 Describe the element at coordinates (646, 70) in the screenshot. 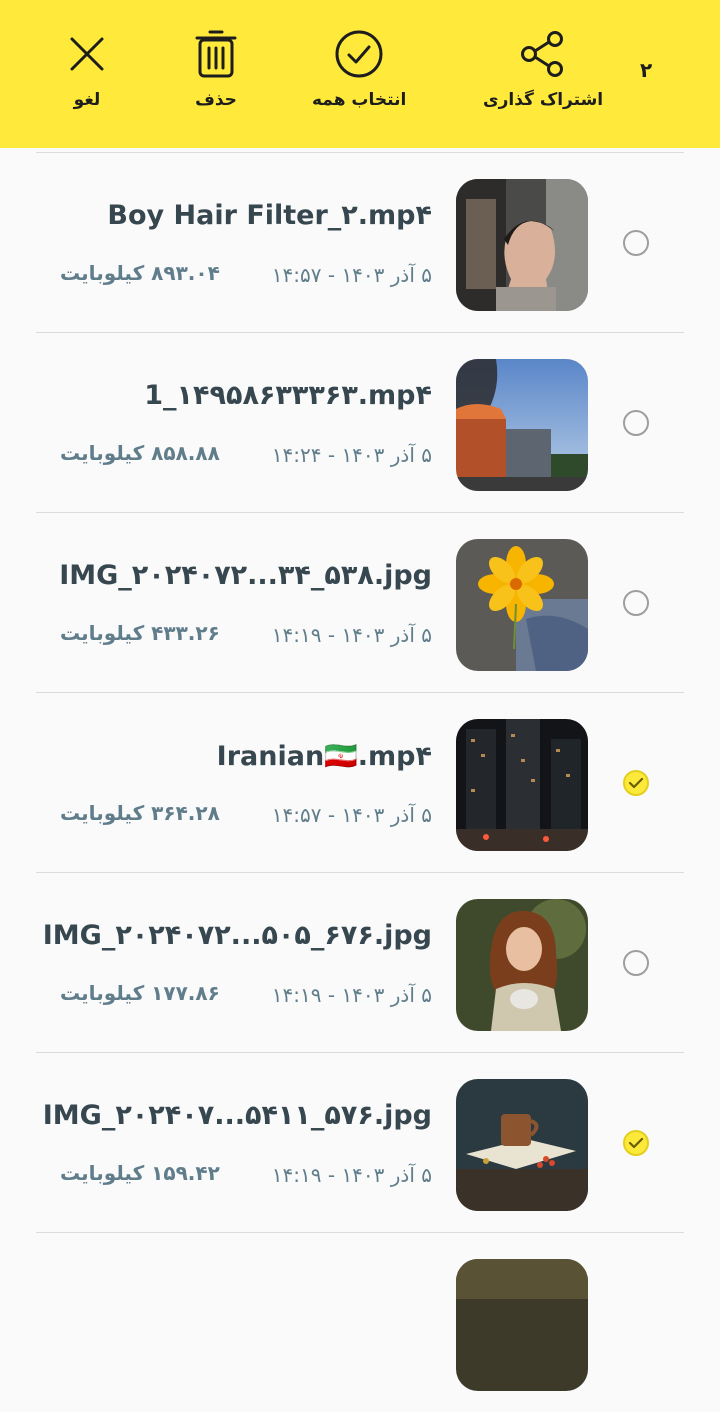

I see `selected-count: ۲` at that location.